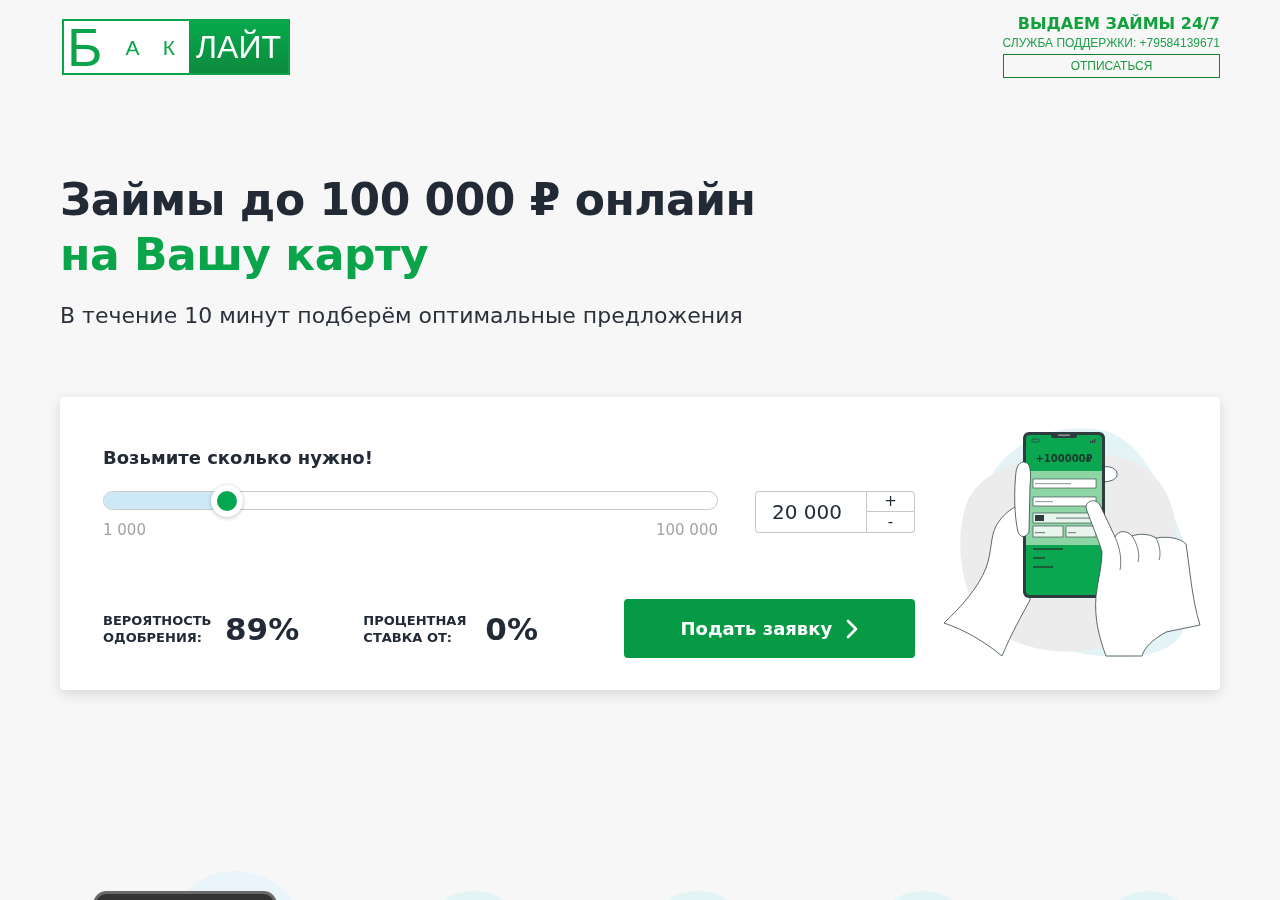 The image size is (1280, 900). I want to click on slider-min-label: 1 000, so click(124, 530).